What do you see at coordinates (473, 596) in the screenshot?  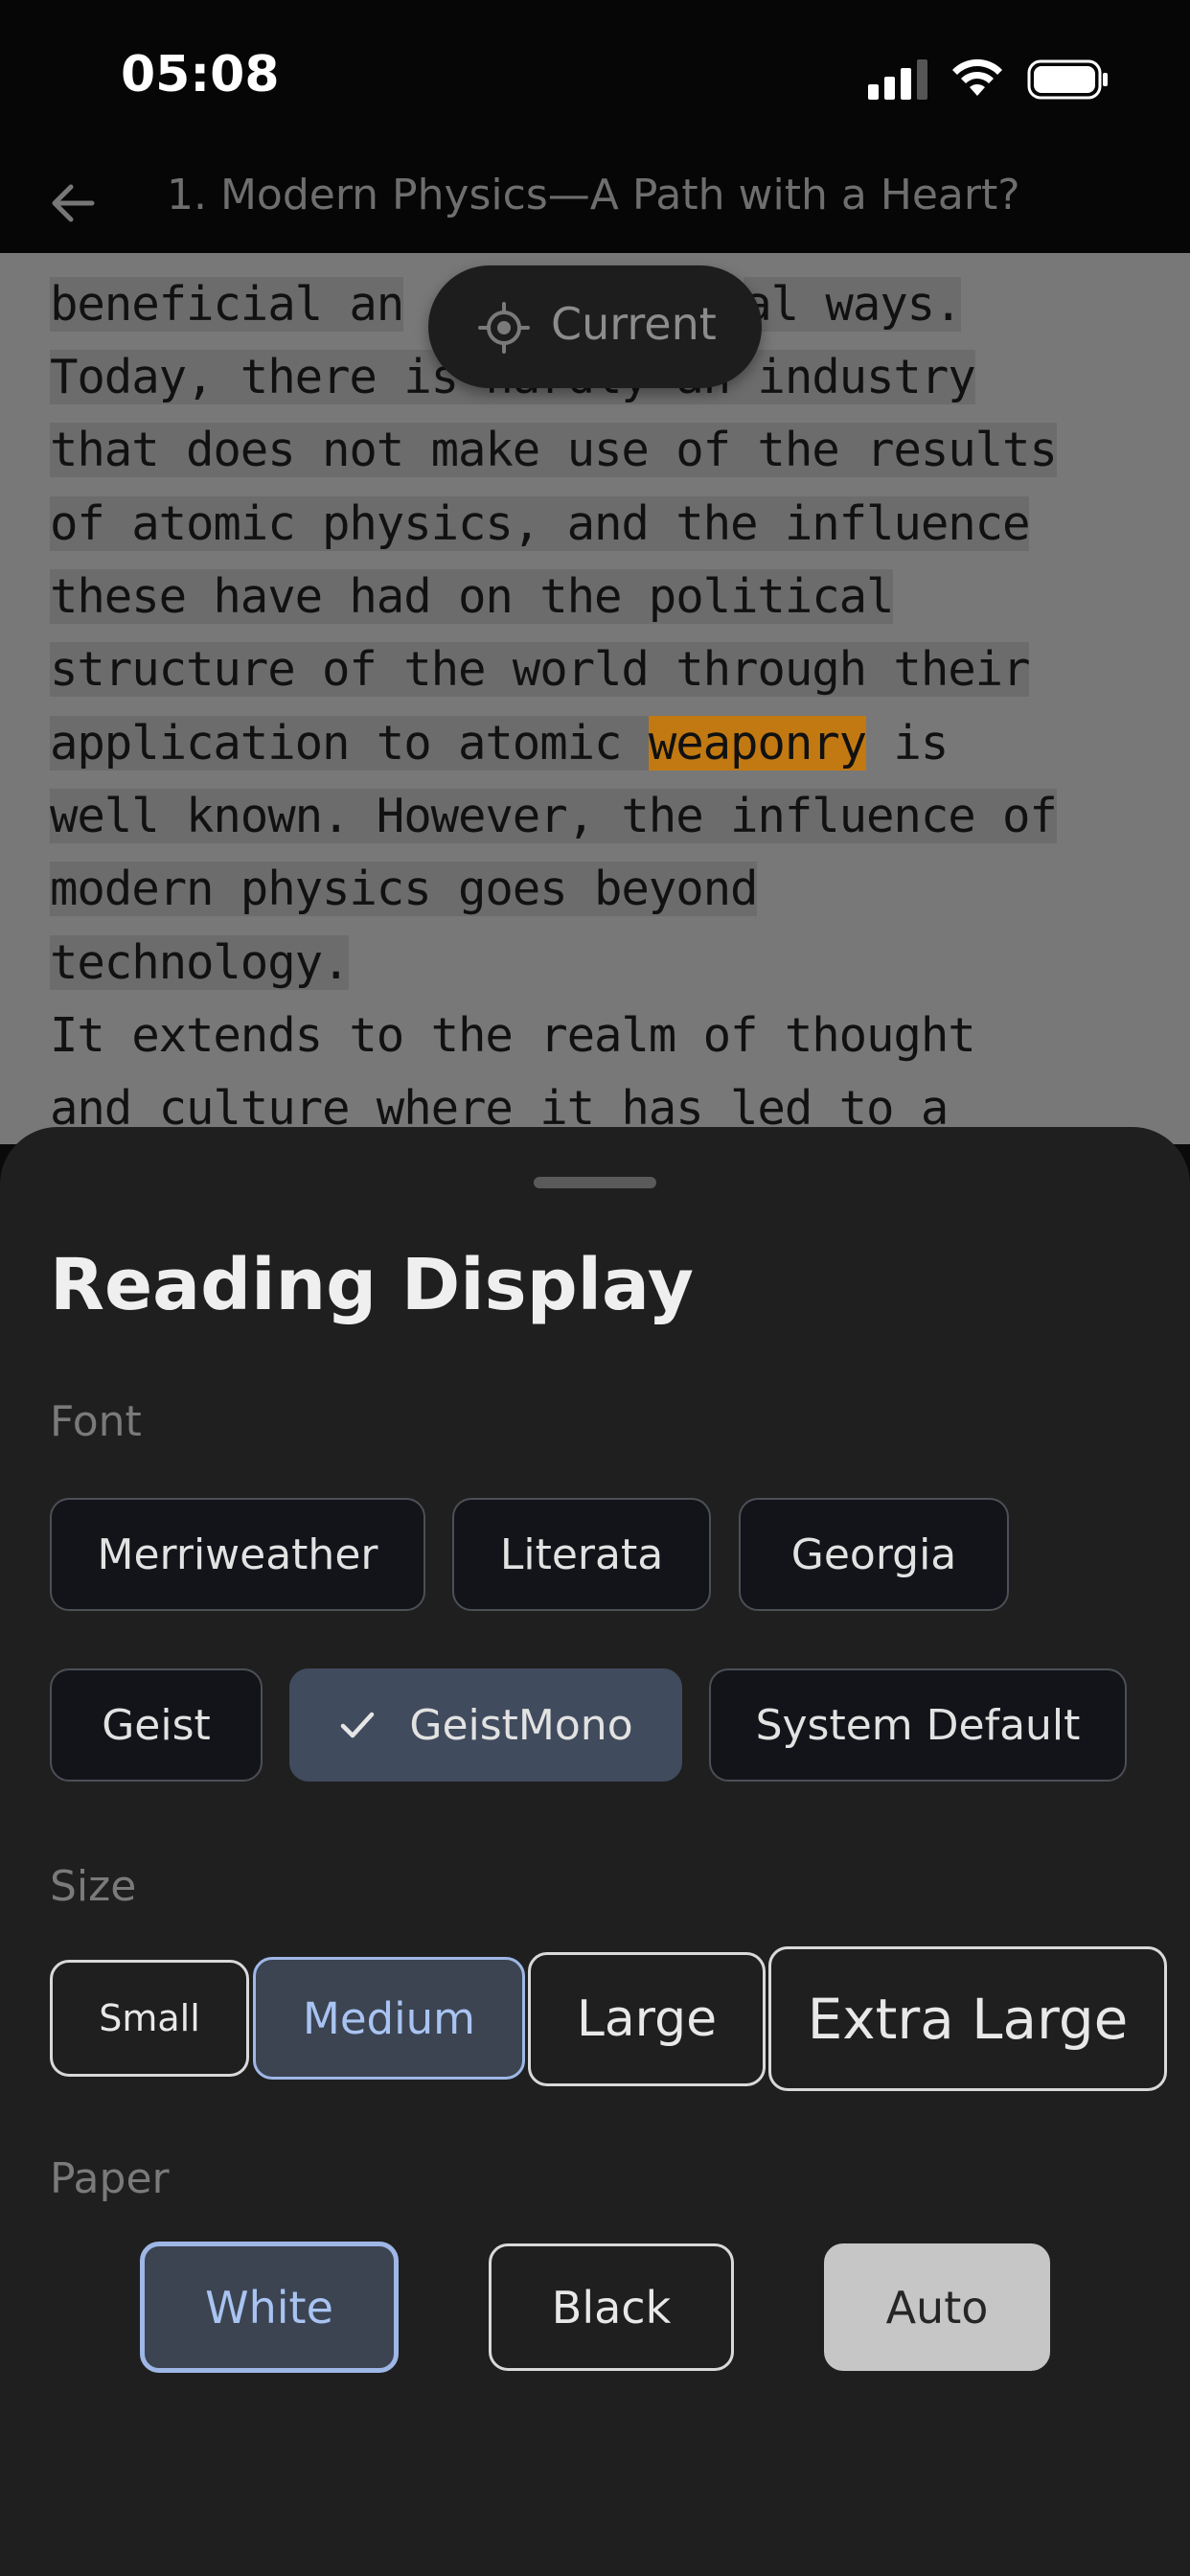 I see `text-line: these have had on the political` at bounding box center [473, 596].